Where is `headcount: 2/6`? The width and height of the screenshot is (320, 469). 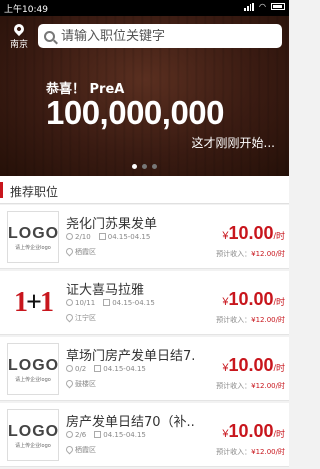
headcount: 2/6 is located at coordinates (76, 435).